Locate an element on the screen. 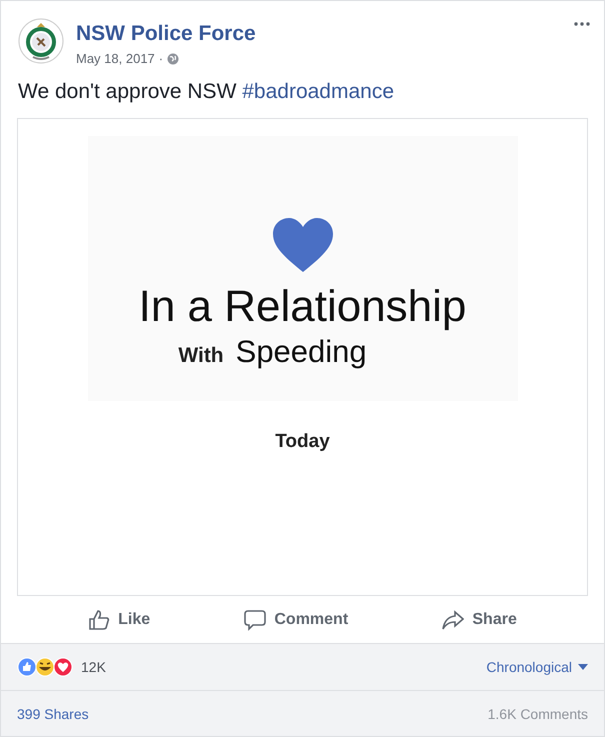  caret-icon is located at coordinates (583, 667).